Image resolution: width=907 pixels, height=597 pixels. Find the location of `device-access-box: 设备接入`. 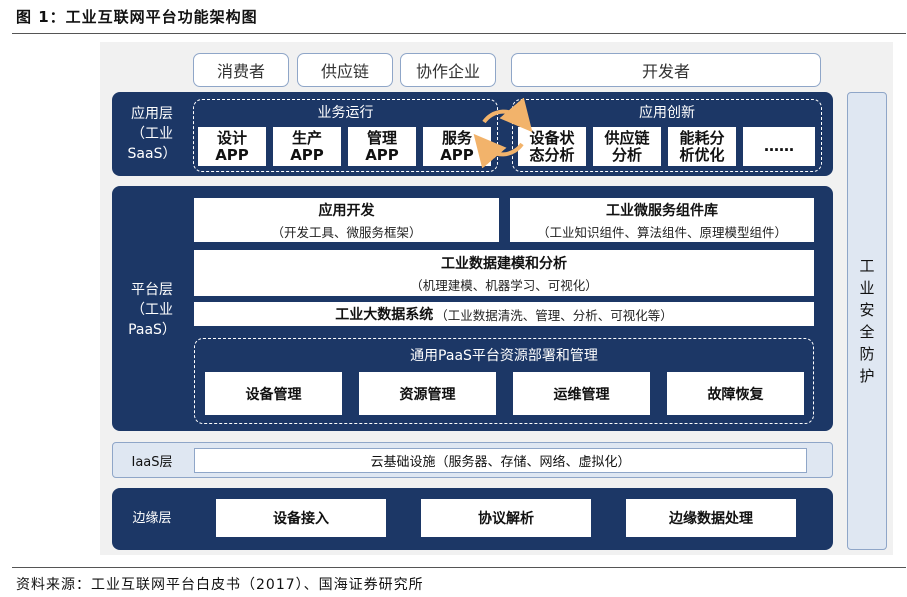

device-access-box: 设备接入 is located at coordinates (301, 518).